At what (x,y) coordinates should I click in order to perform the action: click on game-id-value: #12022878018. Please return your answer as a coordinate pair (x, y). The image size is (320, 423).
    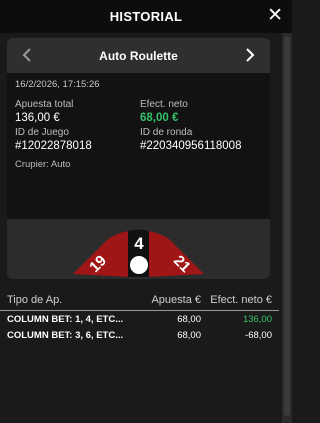
    Looking at the image, I should click on (53, 146).